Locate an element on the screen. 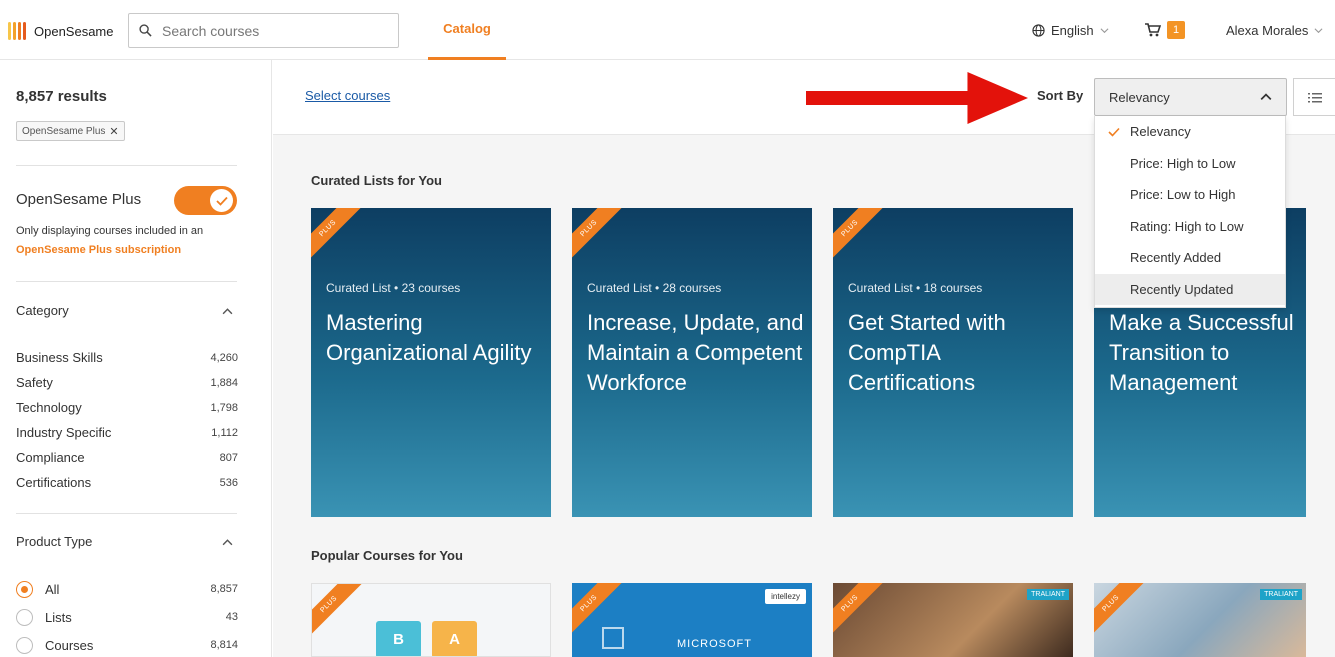 The image size is (1335, 657). close-icon: ✕ is located at coordinates (113, 131).